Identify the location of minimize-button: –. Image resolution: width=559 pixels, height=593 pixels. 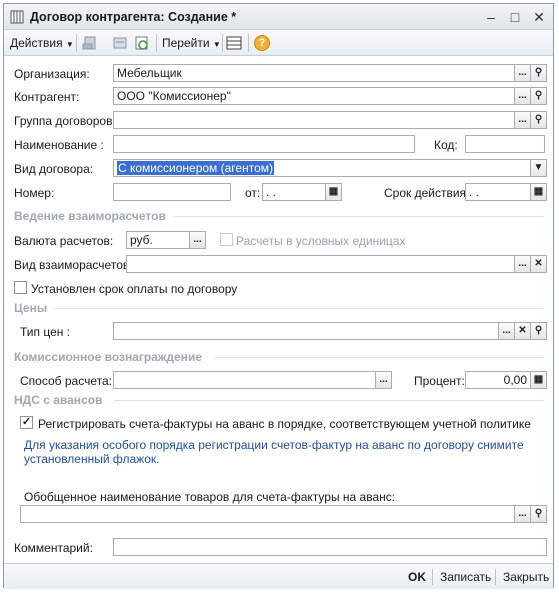
(491, 17).